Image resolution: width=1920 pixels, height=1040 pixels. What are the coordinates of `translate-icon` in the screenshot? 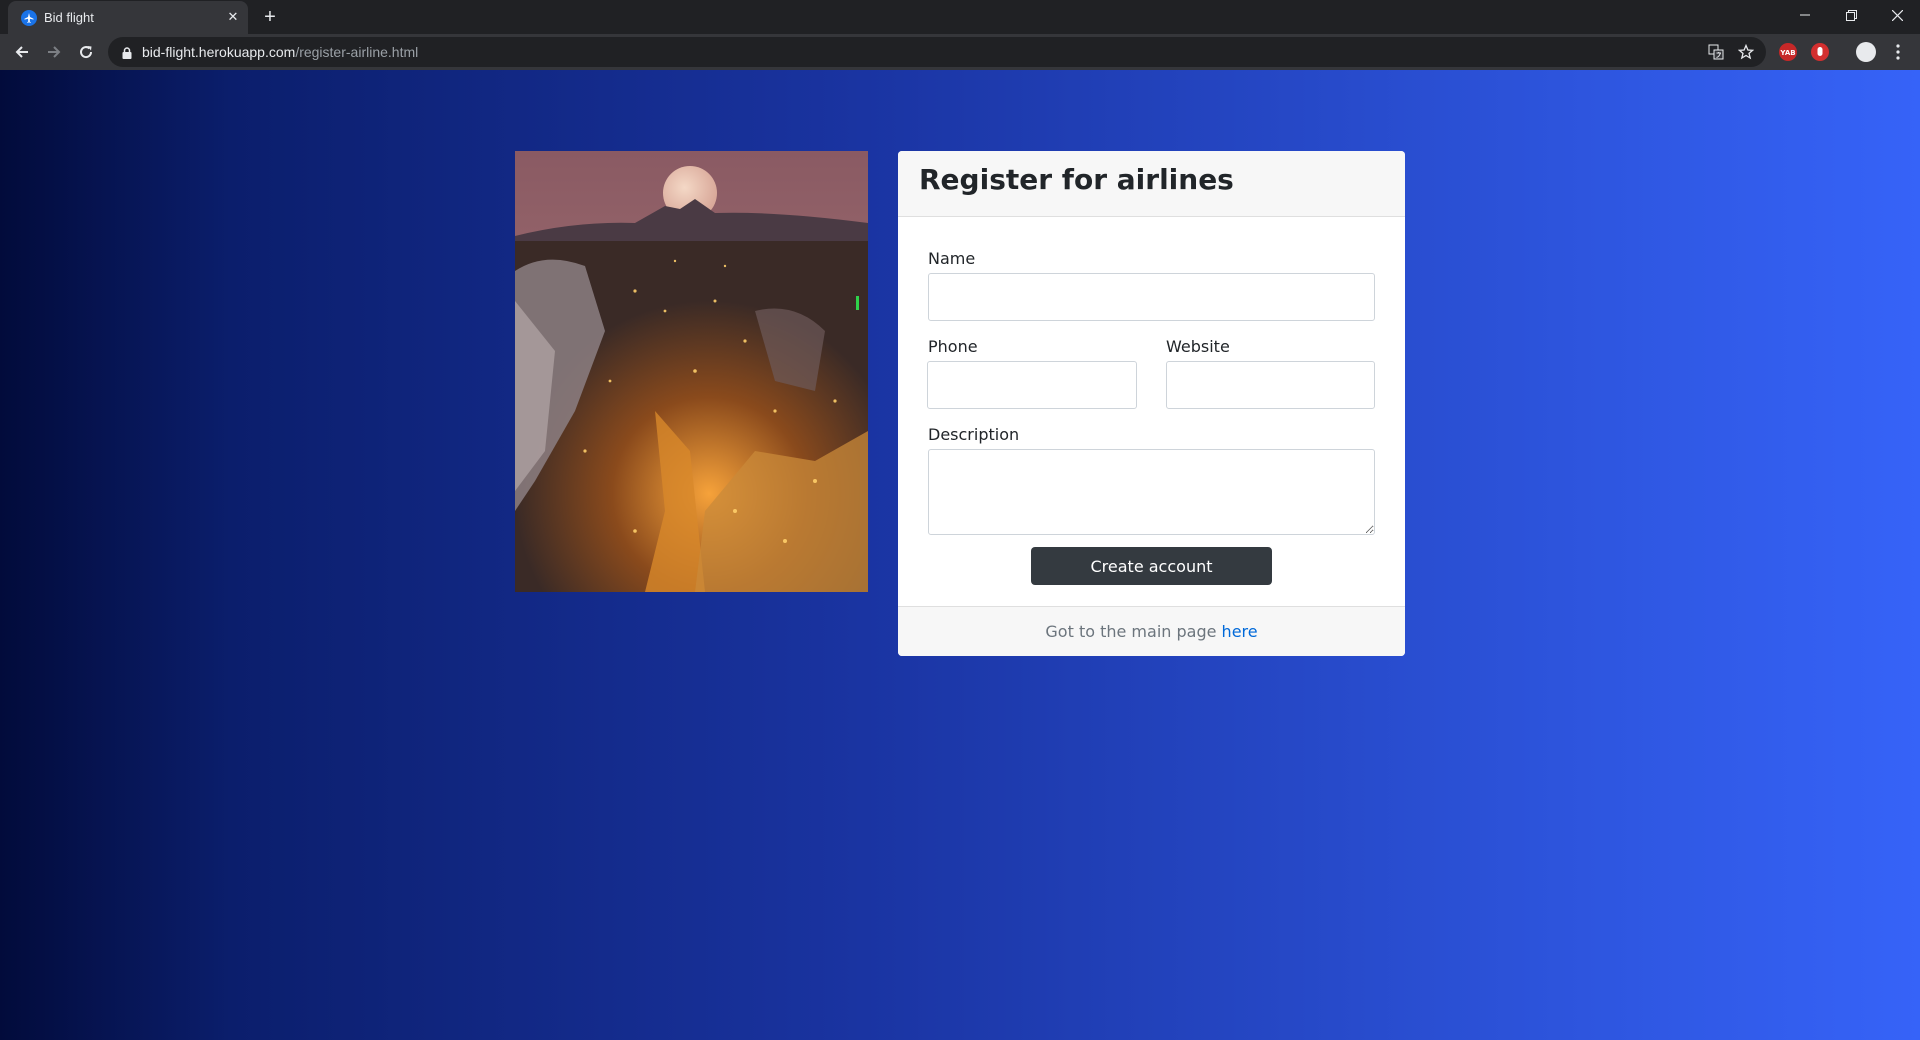 It's located at (1716, 52).